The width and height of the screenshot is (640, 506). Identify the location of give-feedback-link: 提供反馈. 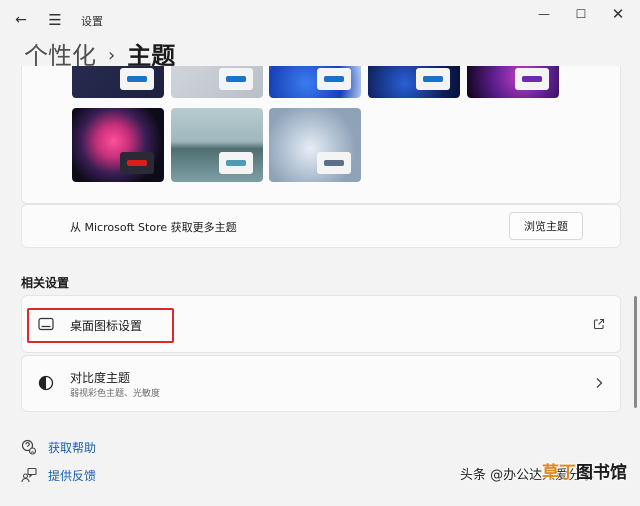
(58, 475).